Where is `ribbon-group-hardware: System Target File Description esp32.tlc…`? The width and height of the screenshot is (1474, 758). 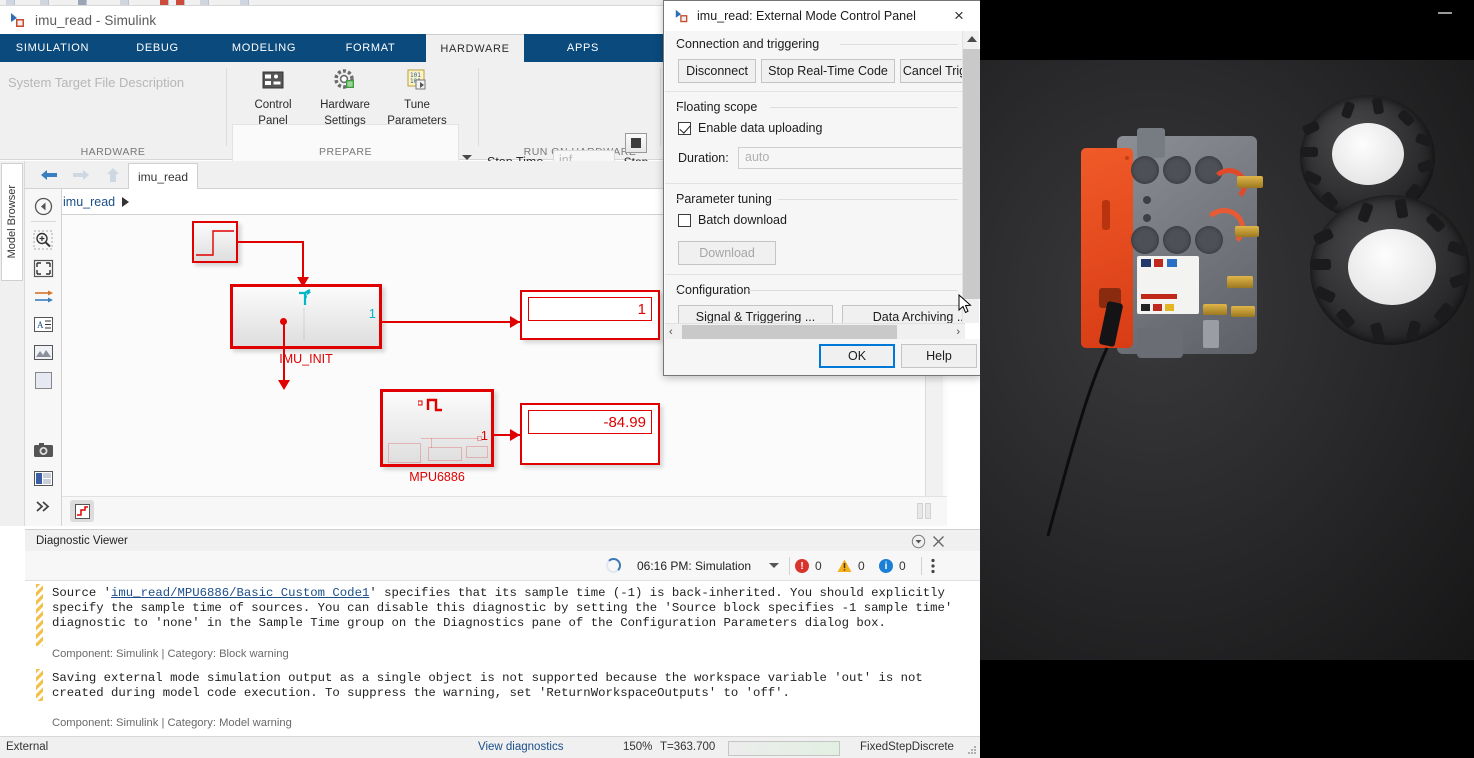 ribbon-group-hardware: System Target File Description esp32.tlc… is located at coordinates (113, 124).